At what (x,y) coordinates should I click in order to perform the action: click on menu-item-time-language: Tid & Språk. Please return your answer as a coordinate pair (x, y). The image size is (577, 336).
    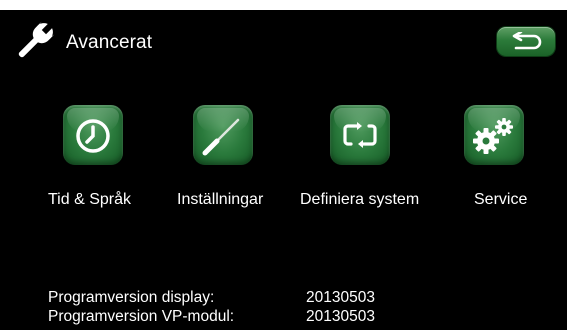
    Looking at the image, I should click on (89, 200).